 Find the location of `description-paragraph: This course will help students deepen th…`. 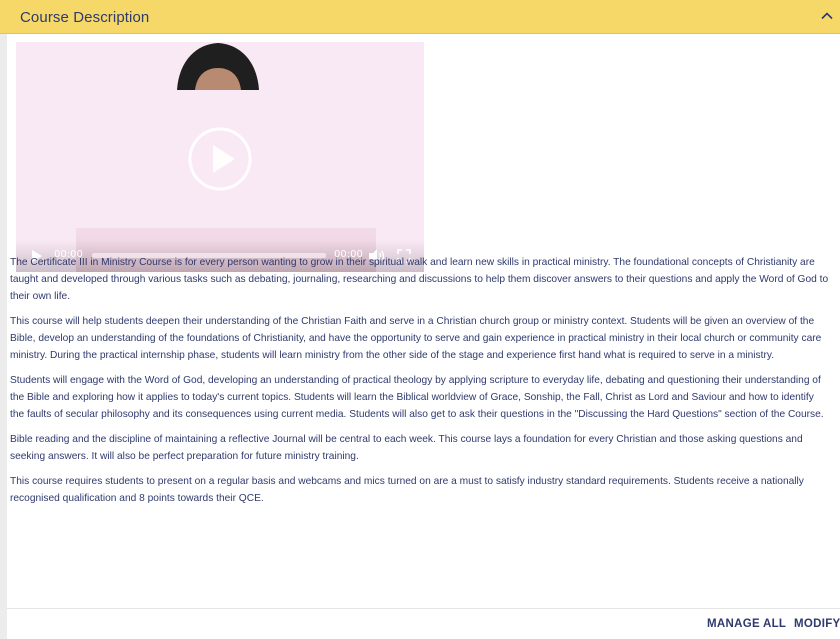

description-paragraph: This course will help students deepen th… is located at coordinates (416, 338).